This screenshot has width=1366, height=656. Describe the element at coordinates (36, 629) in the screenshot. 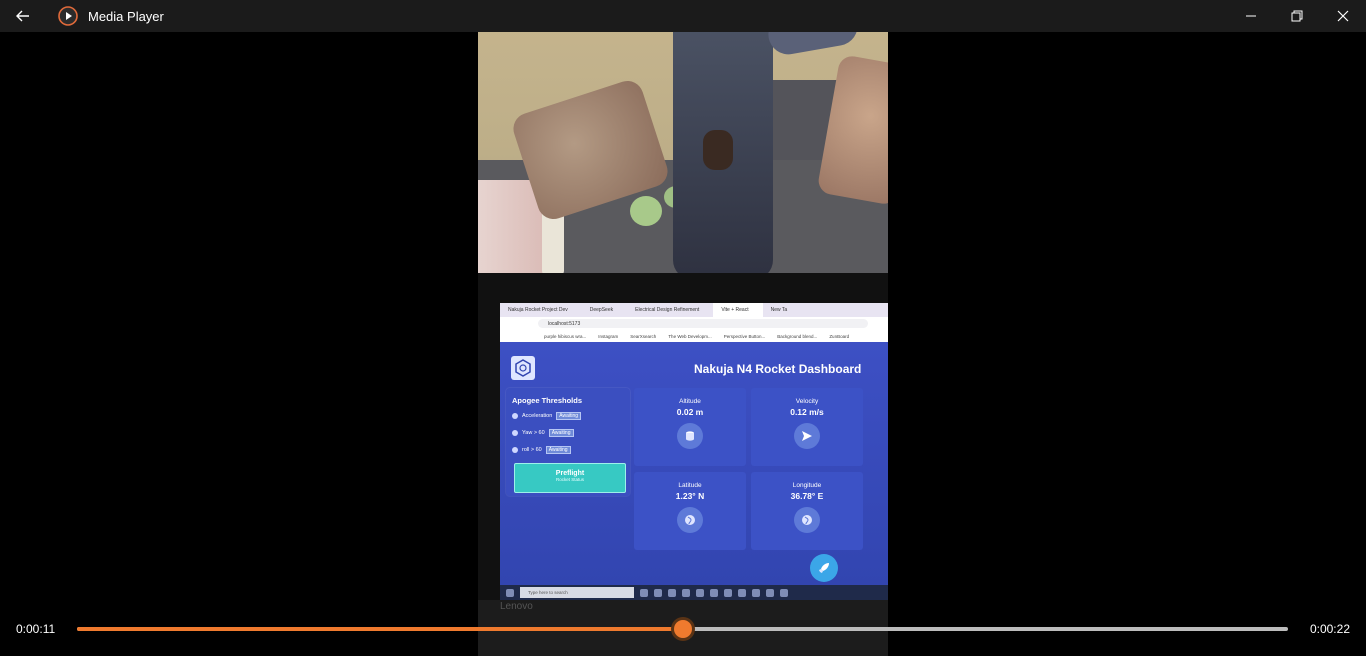

I see `current-time: 0:00:11` at that location.